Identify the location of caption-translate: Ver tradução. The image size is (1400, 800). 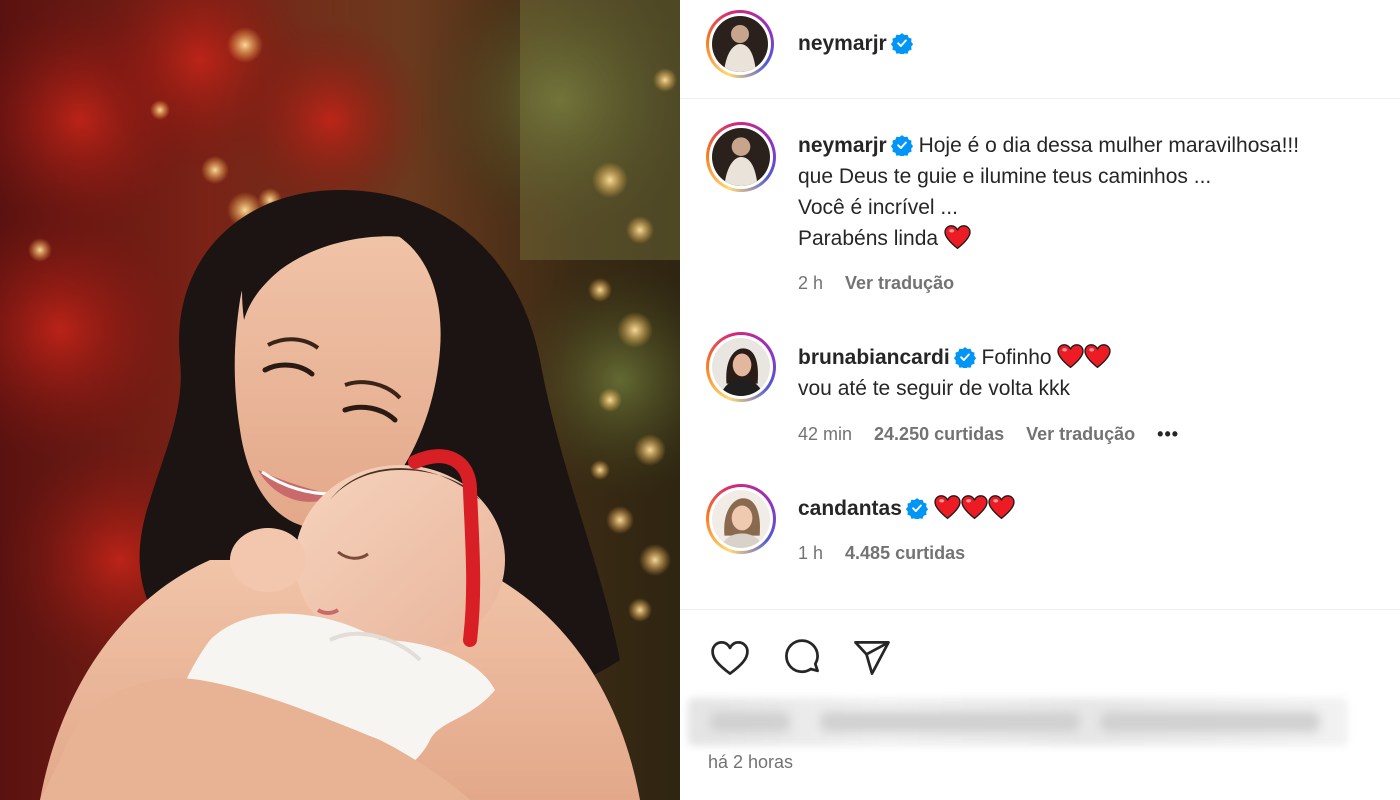
(899, 283).